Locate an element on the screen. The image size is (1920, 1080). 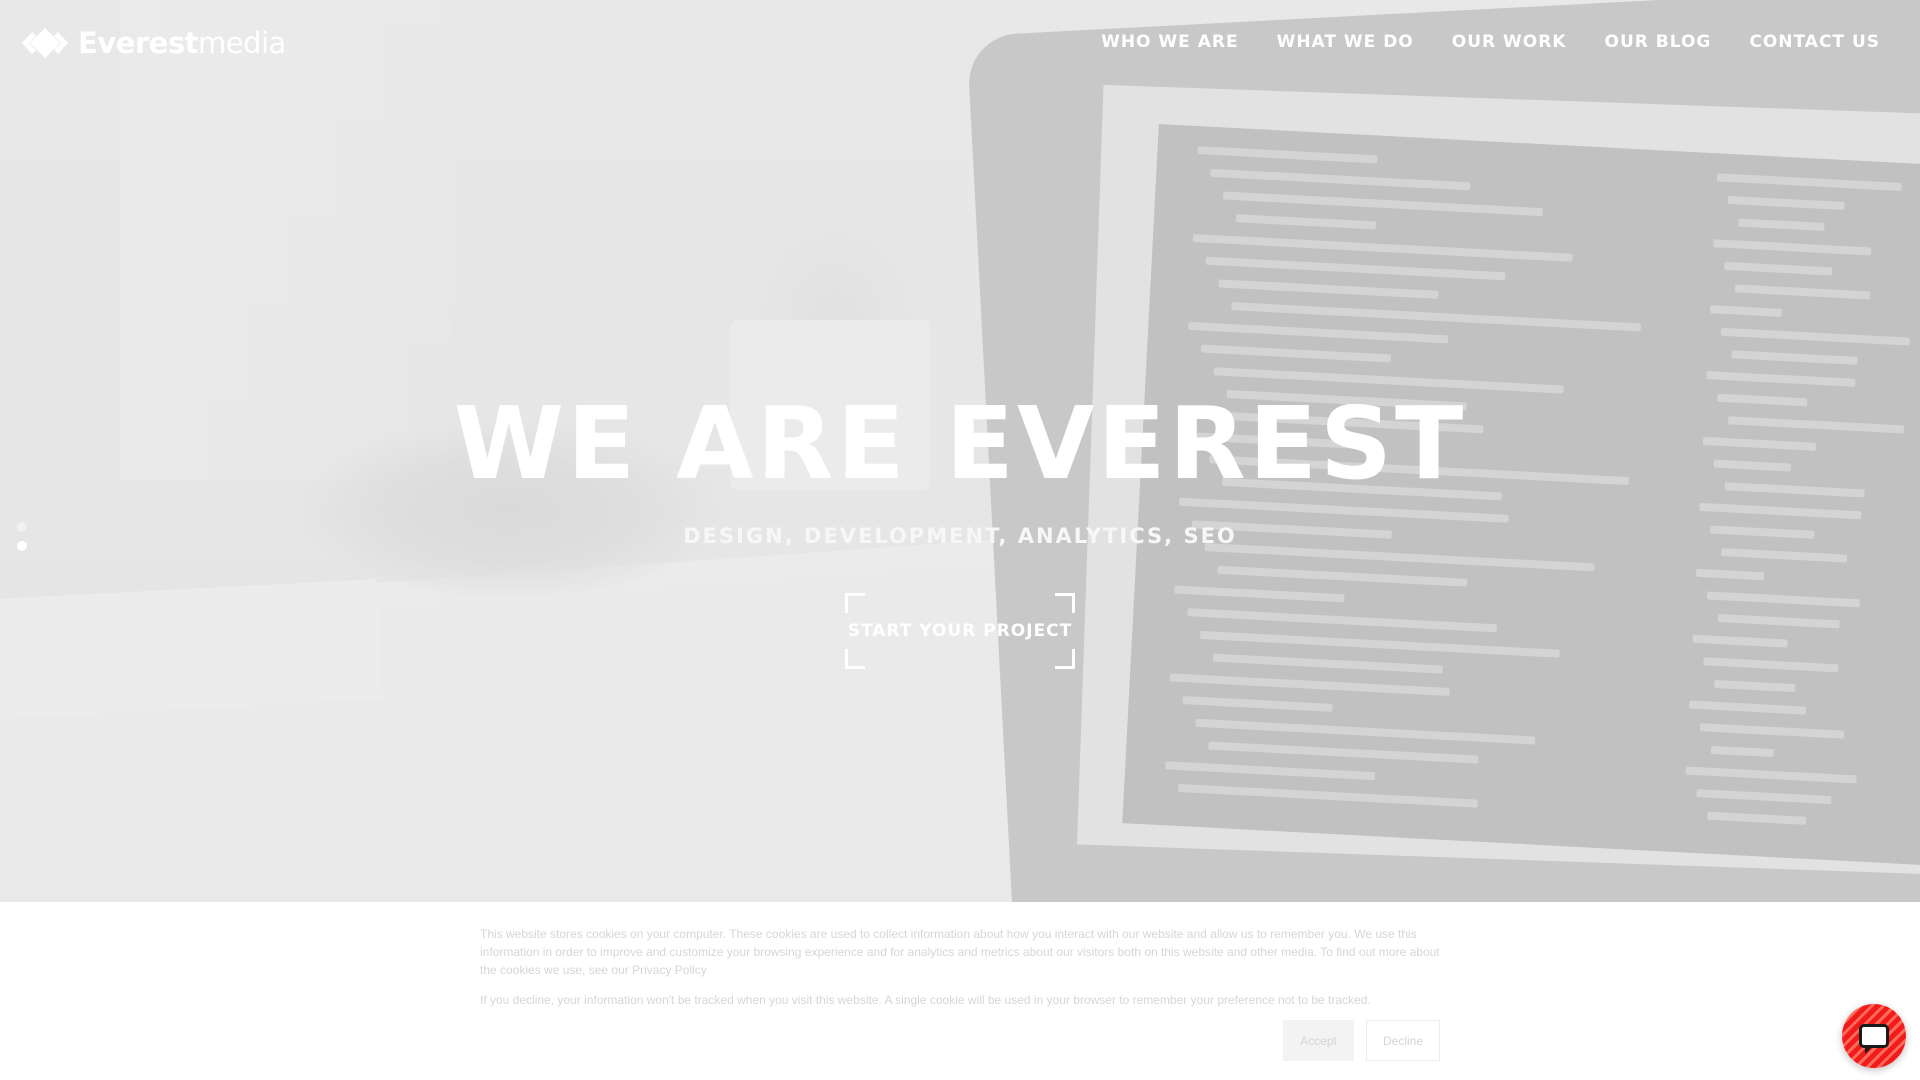
decline-cookies-button: Decline is located at coordinates (1403, 1040).